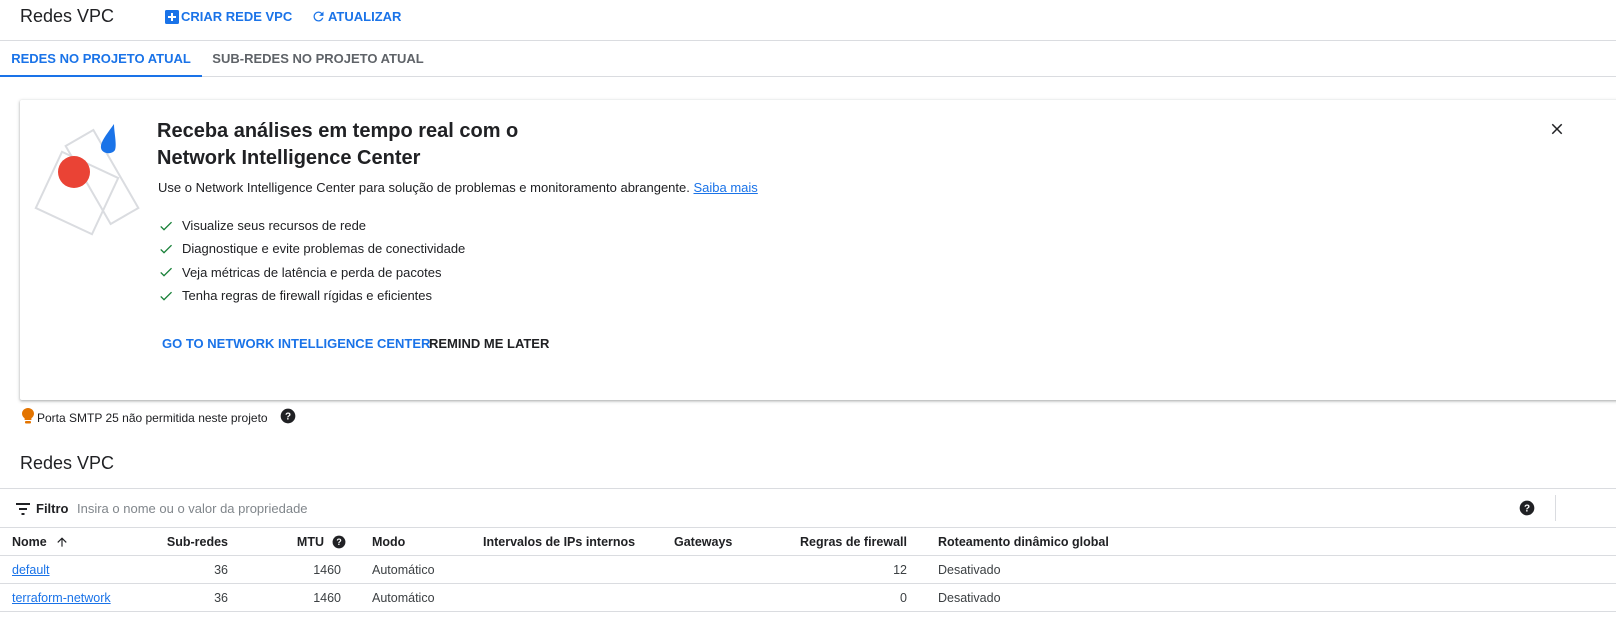  What do you see at coordinates (1557, 131) in the screenshot?
I see `close-icon` at bounding box center [1557, 131].